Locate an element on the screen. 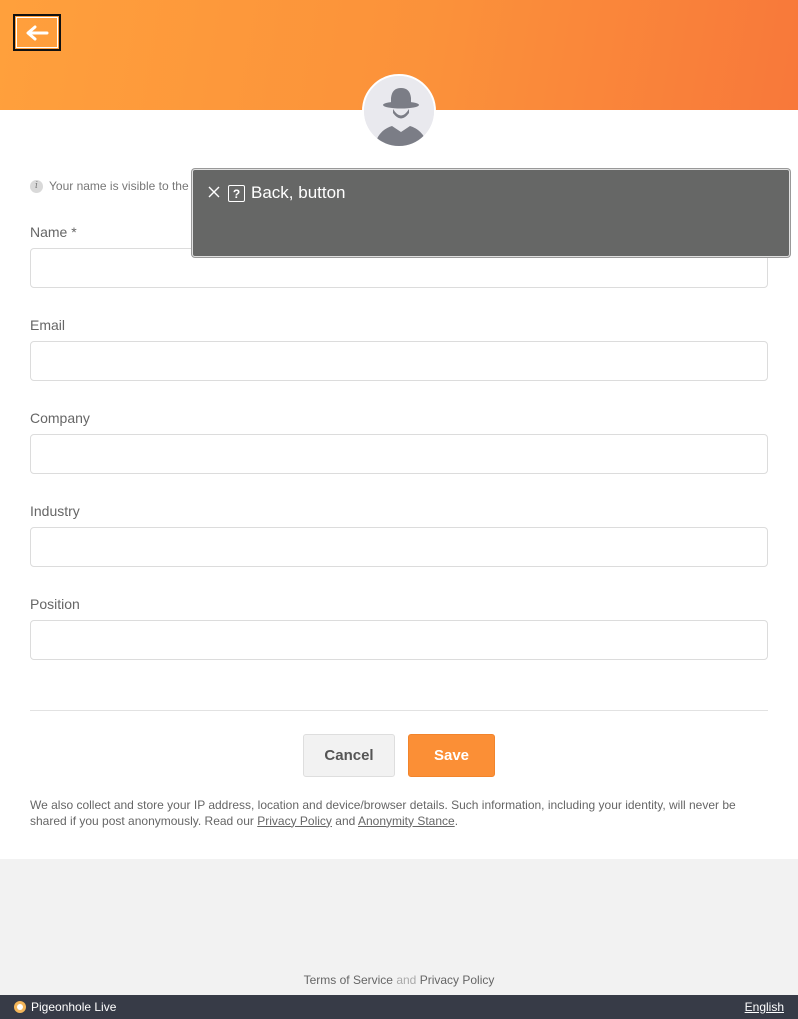 The width and height of the screenshot is (798, 1019). tooltip-text: Back, button is located at coordinates (298, 192).